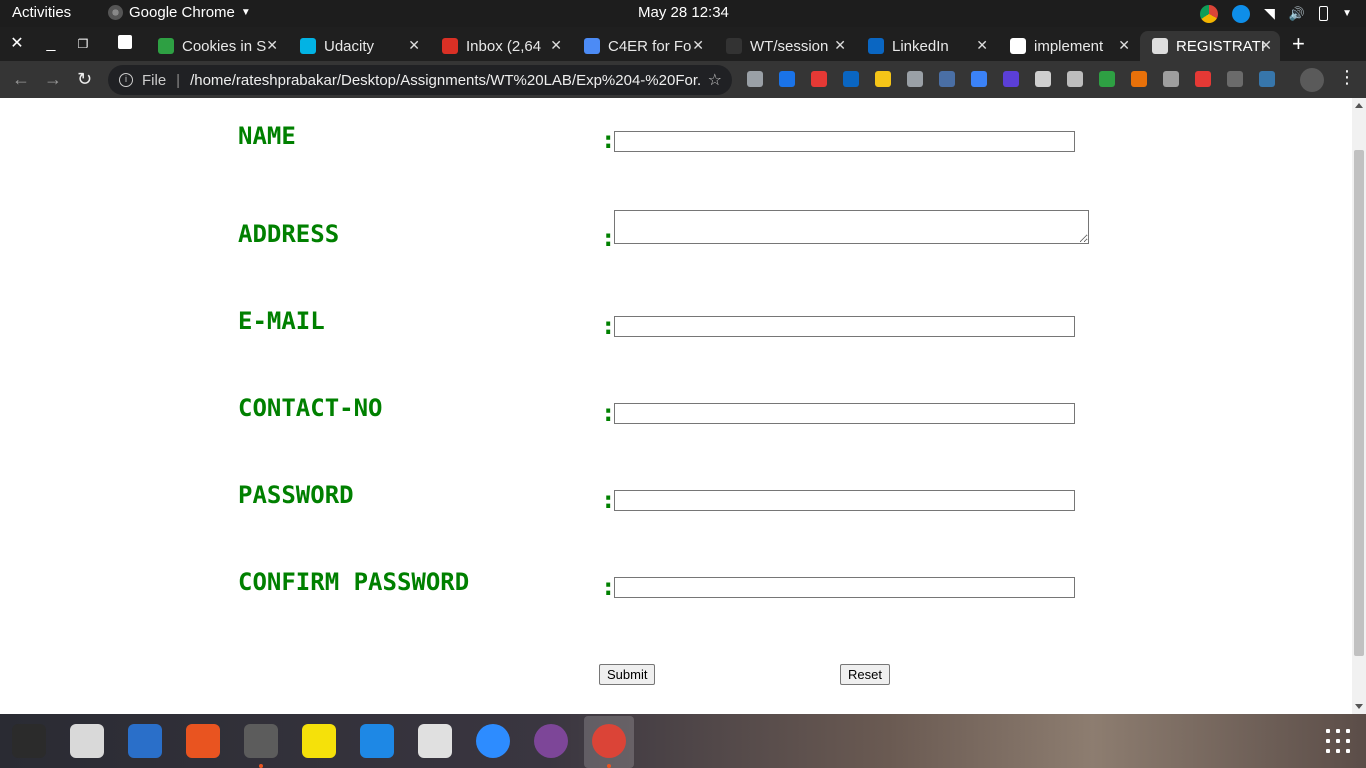  Describe the element at coordinates (21, 79) in the screenshot. I see `back-icon: ←` at that location.